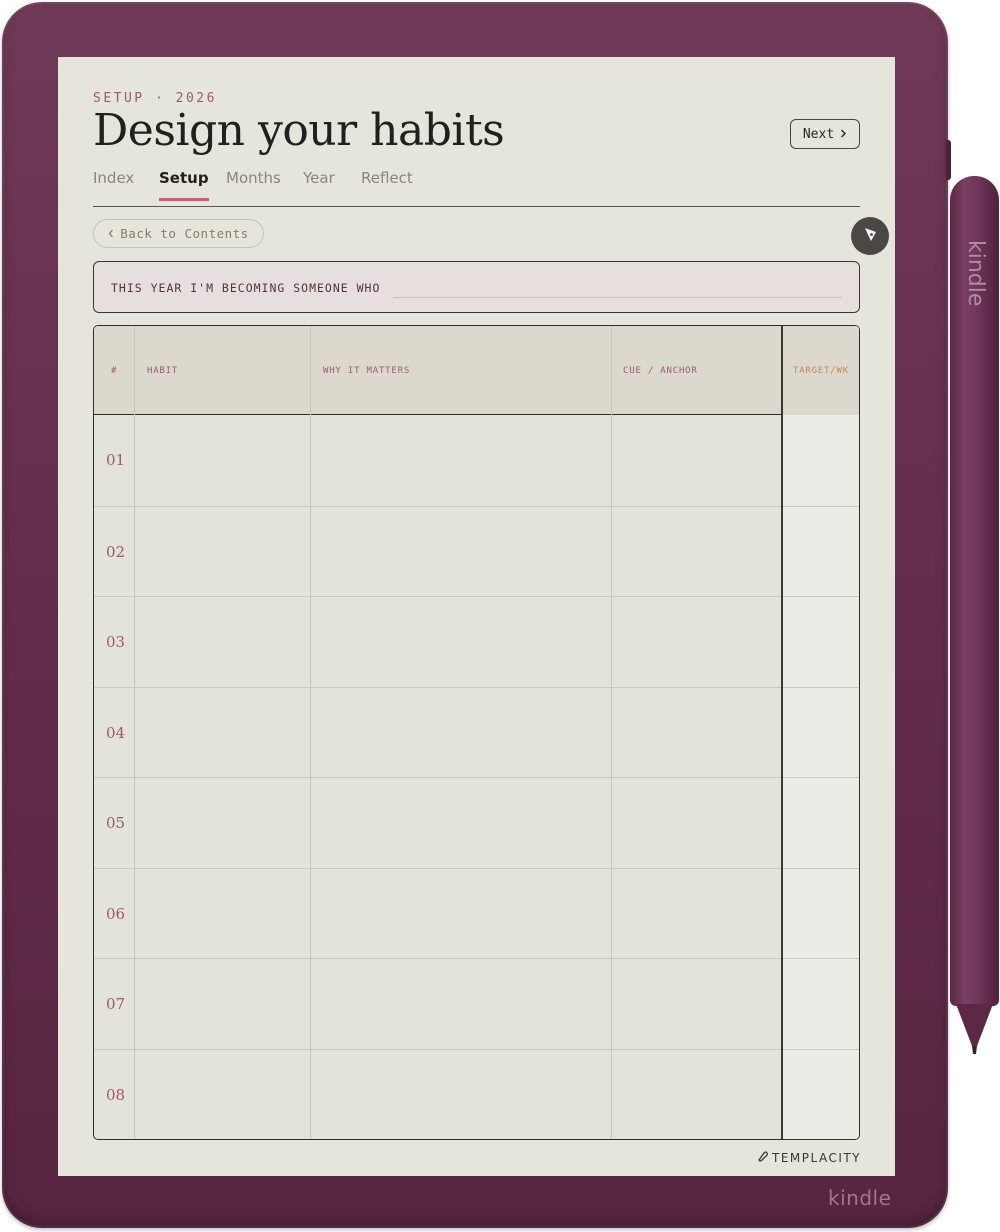  What do you see at coordinates (476, 822) in the screenshot?
I see `table-row: 05` at bounding box center [476, 822].